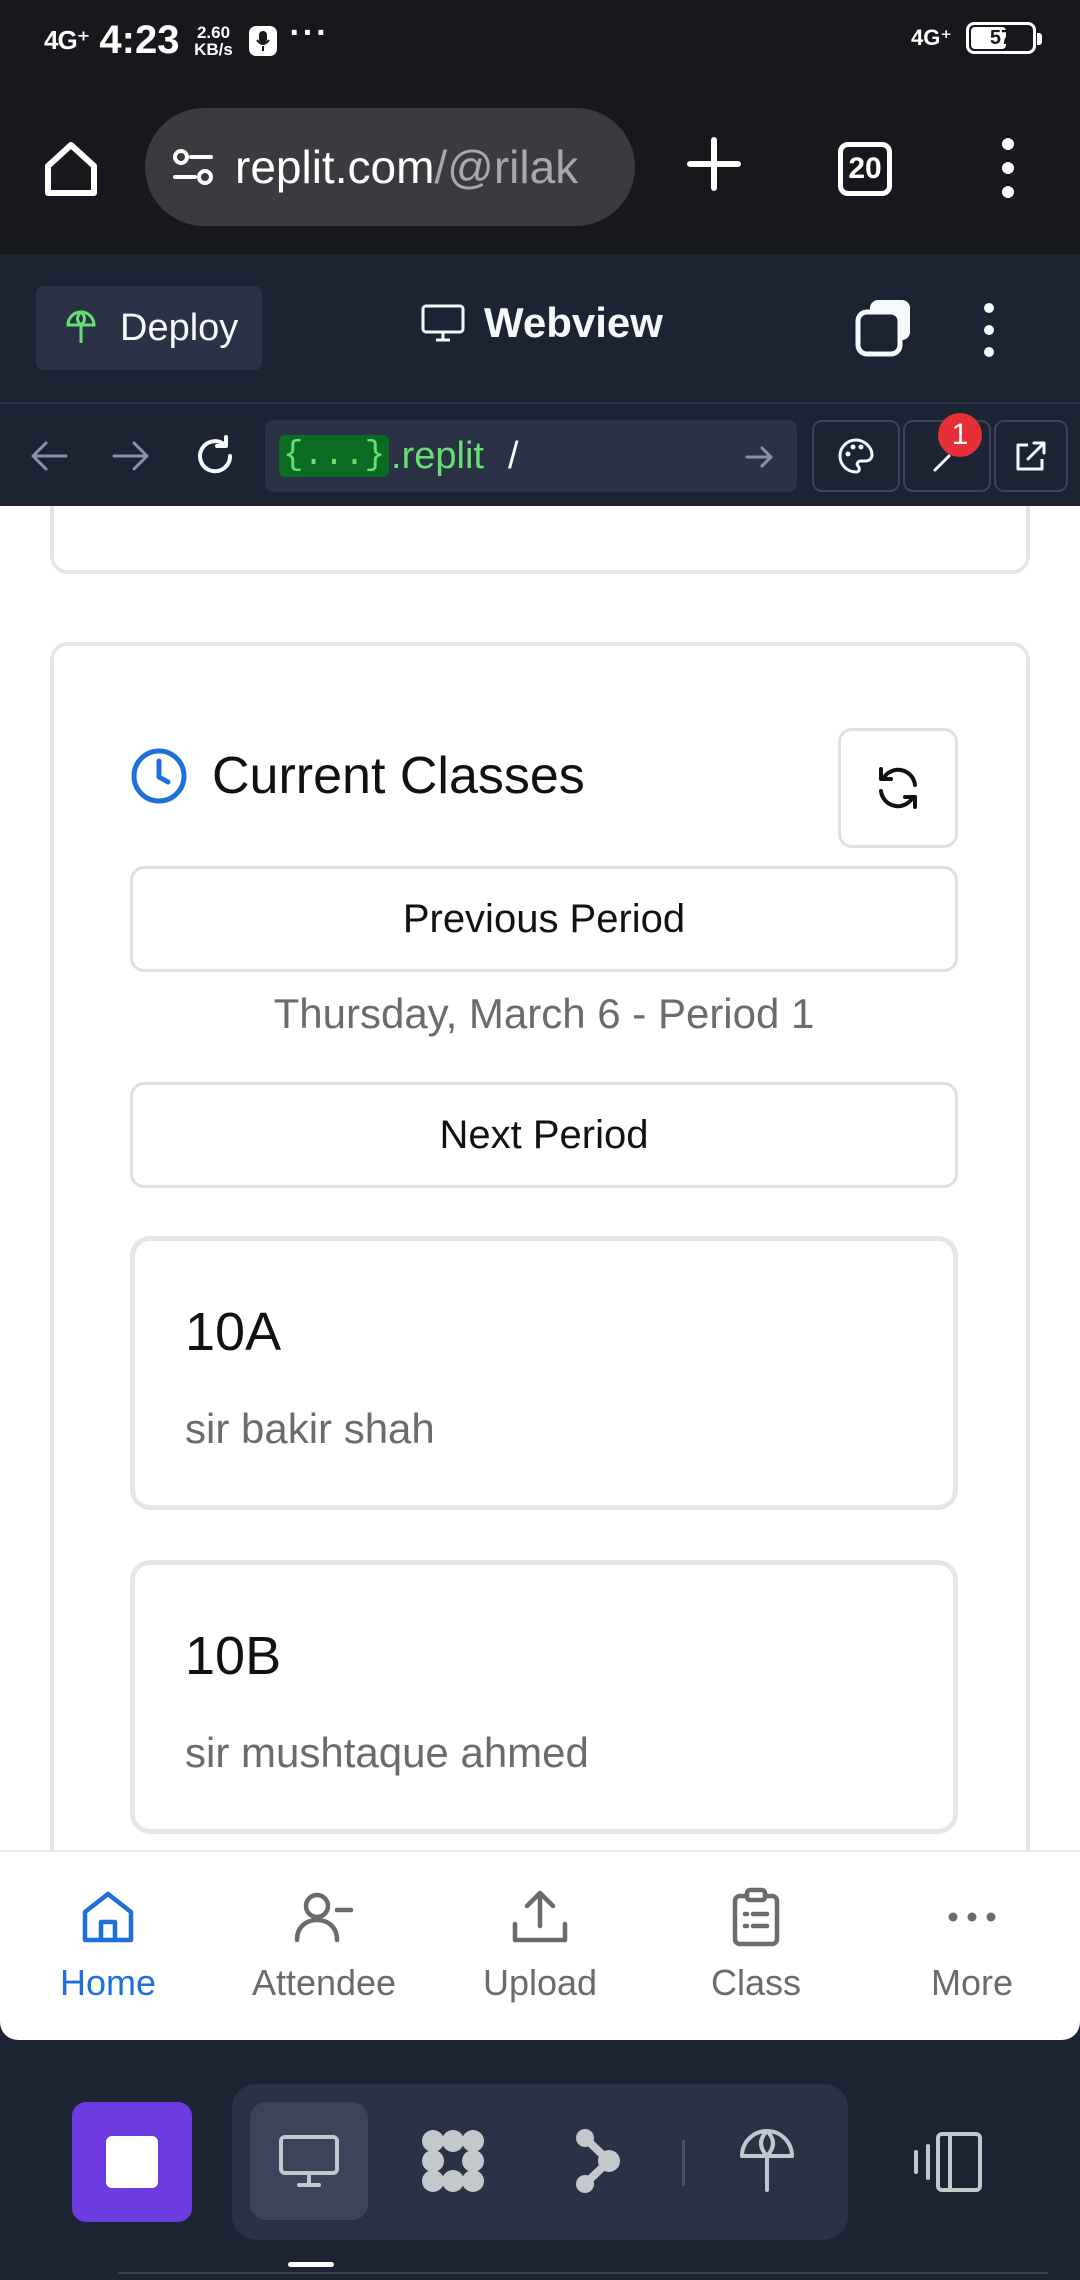 The width and height of the screenshot is (1080, 2280). Describe the element at coordinates (948, 2162) in the screenshot. I see `layout-toggle-icon` at that location.